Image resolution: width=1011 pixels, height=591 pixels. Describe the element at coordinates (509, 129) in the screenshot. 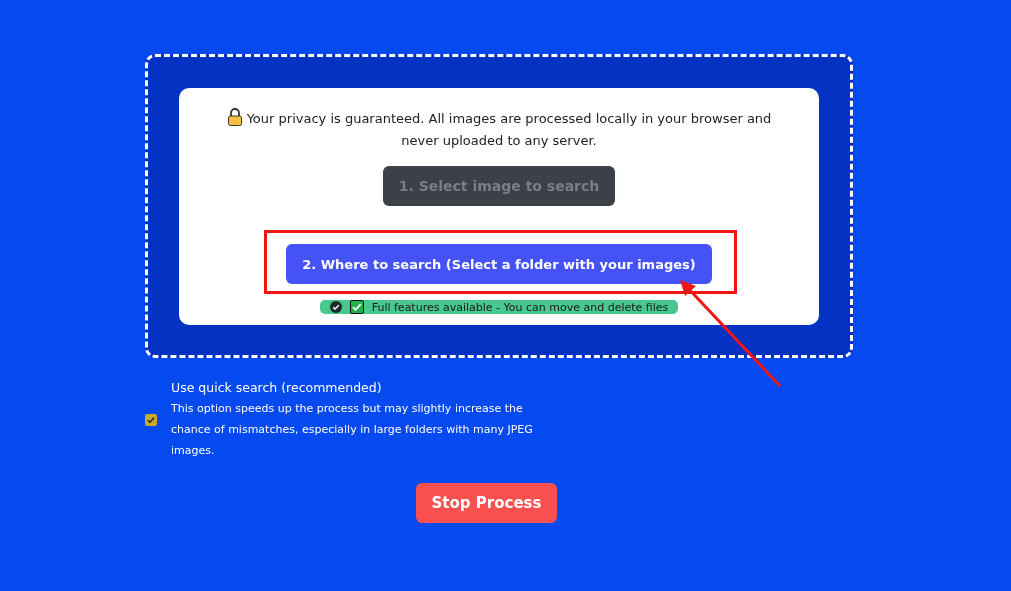

I see `privacy-notice: Your privacy is guaranteed. All images are processed locally in your browser and never uploaded to any server.` at that location.